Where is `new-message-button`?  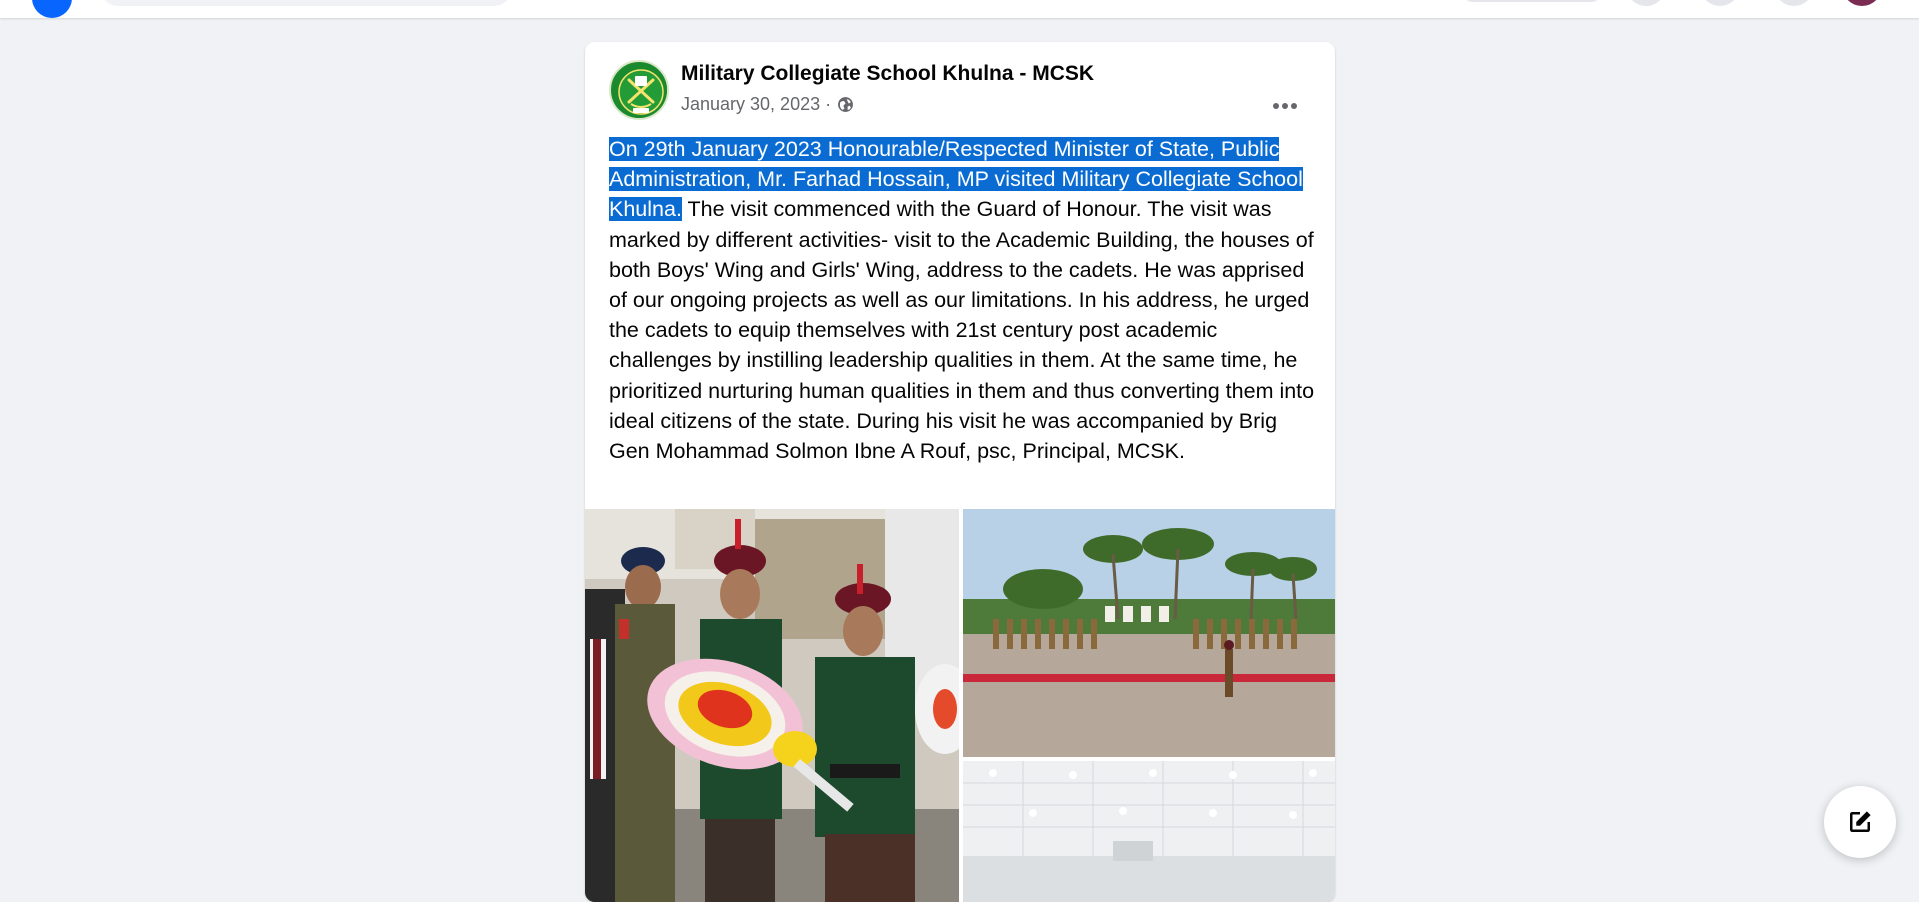 new-message-button is located at coordinates (1860, 822).